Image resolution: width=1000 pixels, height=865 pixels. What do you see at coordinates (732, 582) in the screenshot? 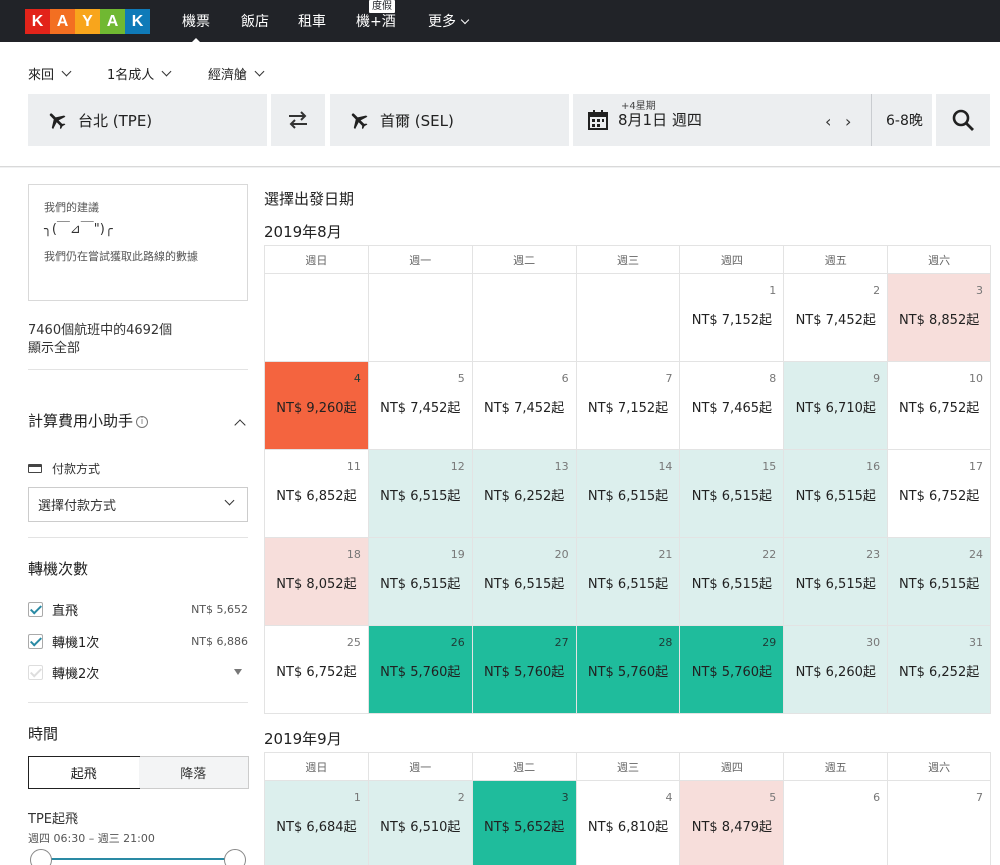
I see `day-cell: 22 NT$ 6,515起` at bounding box center [732, 582].